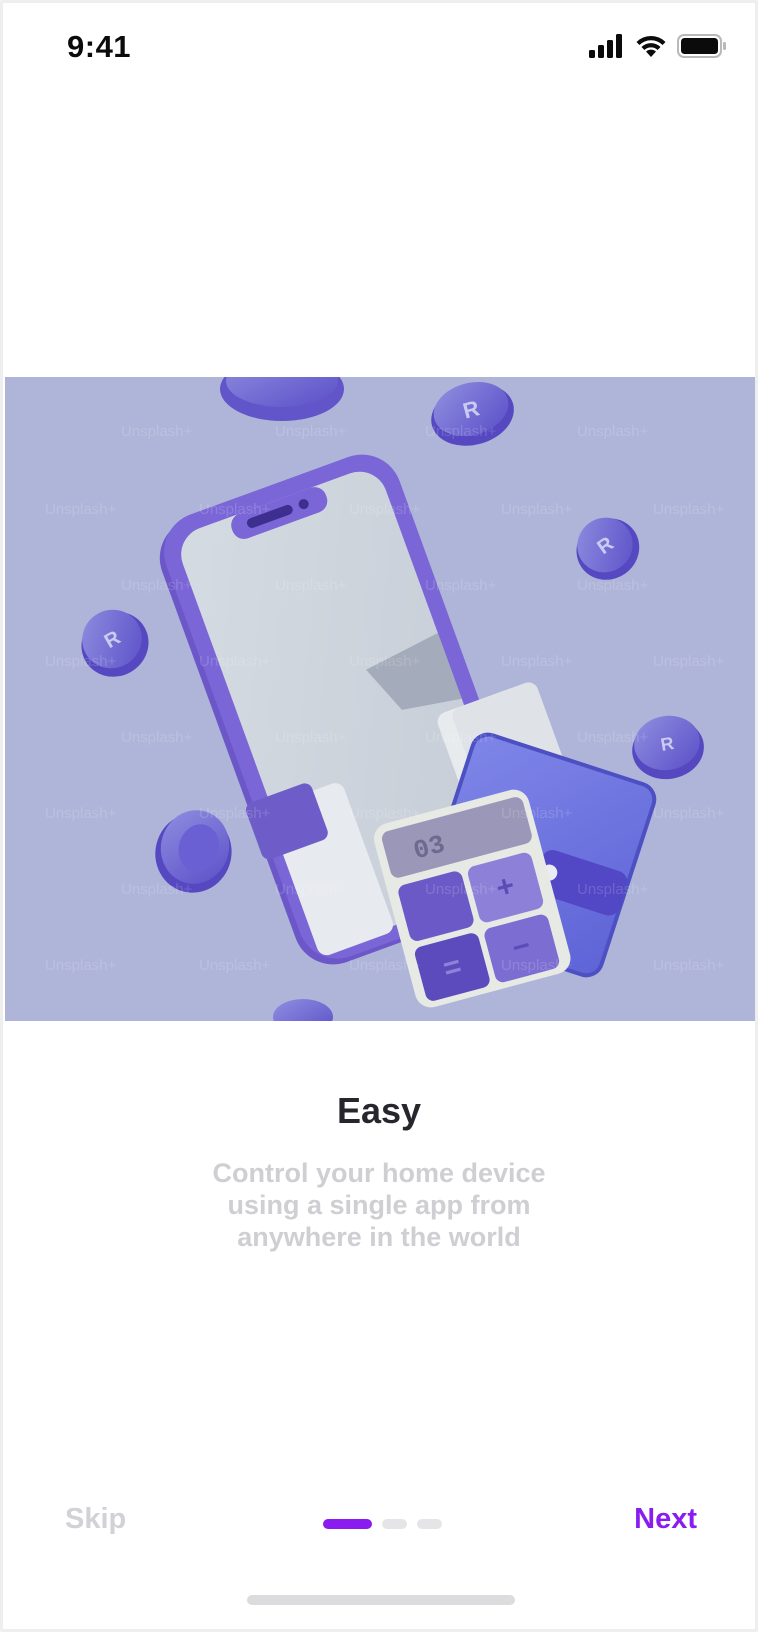  Describe the element at coordinates (381, 1600) in the screenshot. I see `home-indicator` at that location.